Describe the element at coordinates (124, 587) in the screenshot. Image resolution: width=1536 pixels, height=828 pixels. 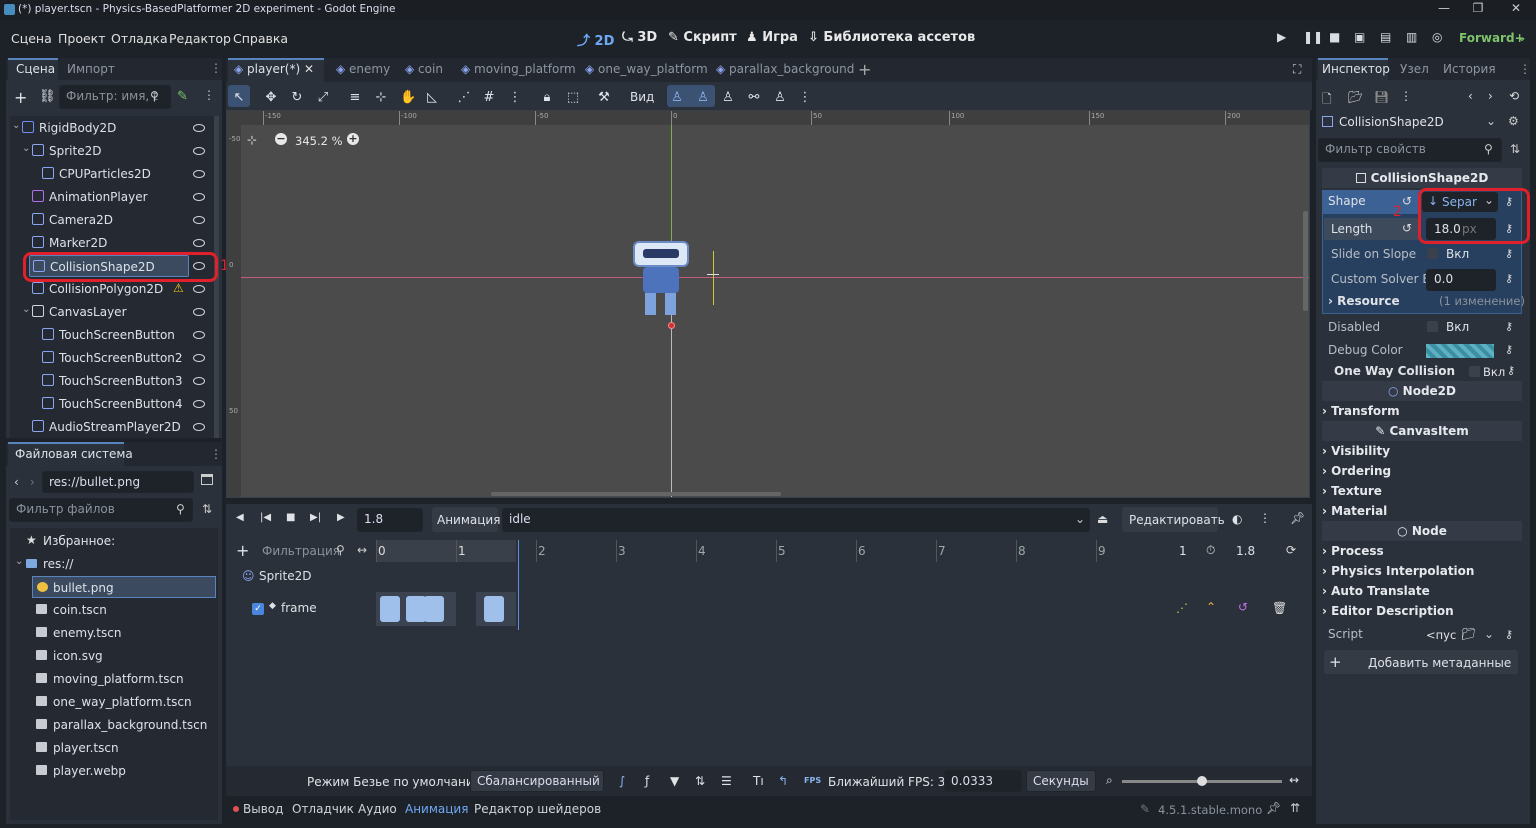
I see `fs-file-row: bullet.png` at that location.